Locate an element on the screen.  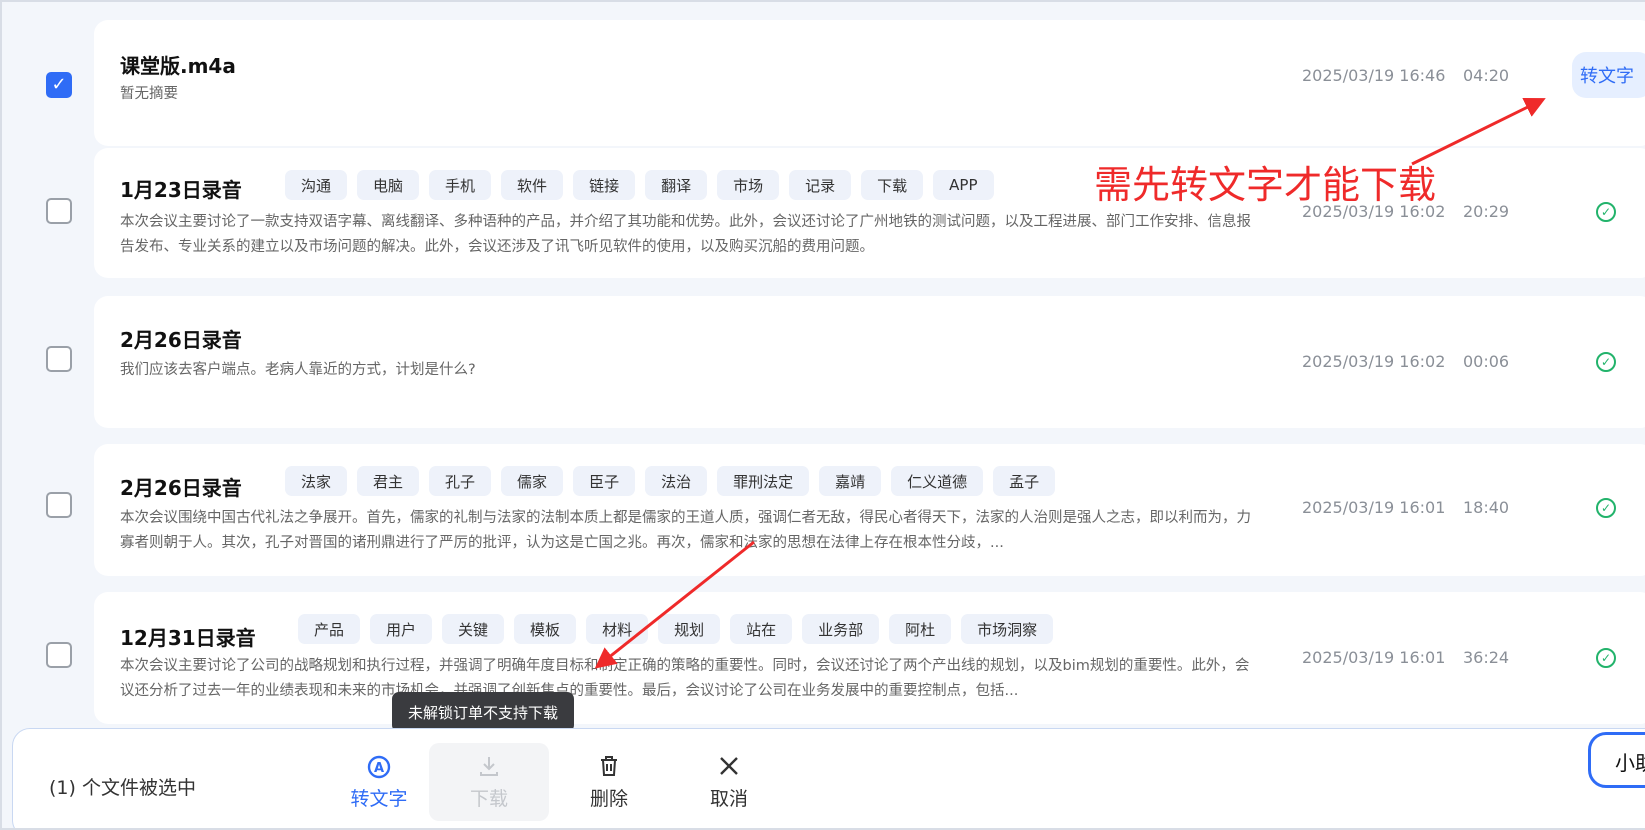
recording-title: 课堂版.m4a is located at coordinates (178, 66).